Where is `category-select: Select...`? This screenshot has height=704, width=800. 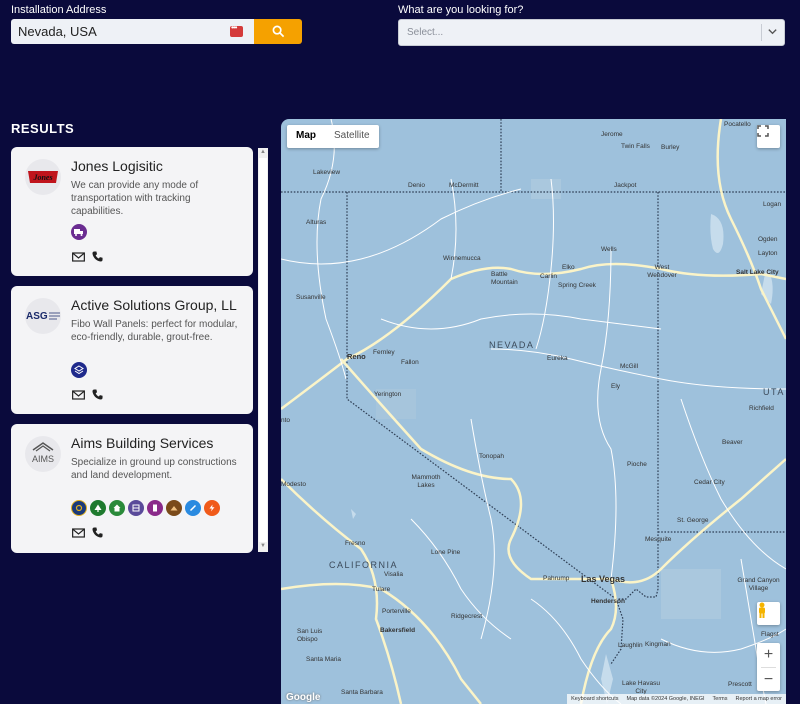
category-select: Select... is located at coordinates (591, 32).